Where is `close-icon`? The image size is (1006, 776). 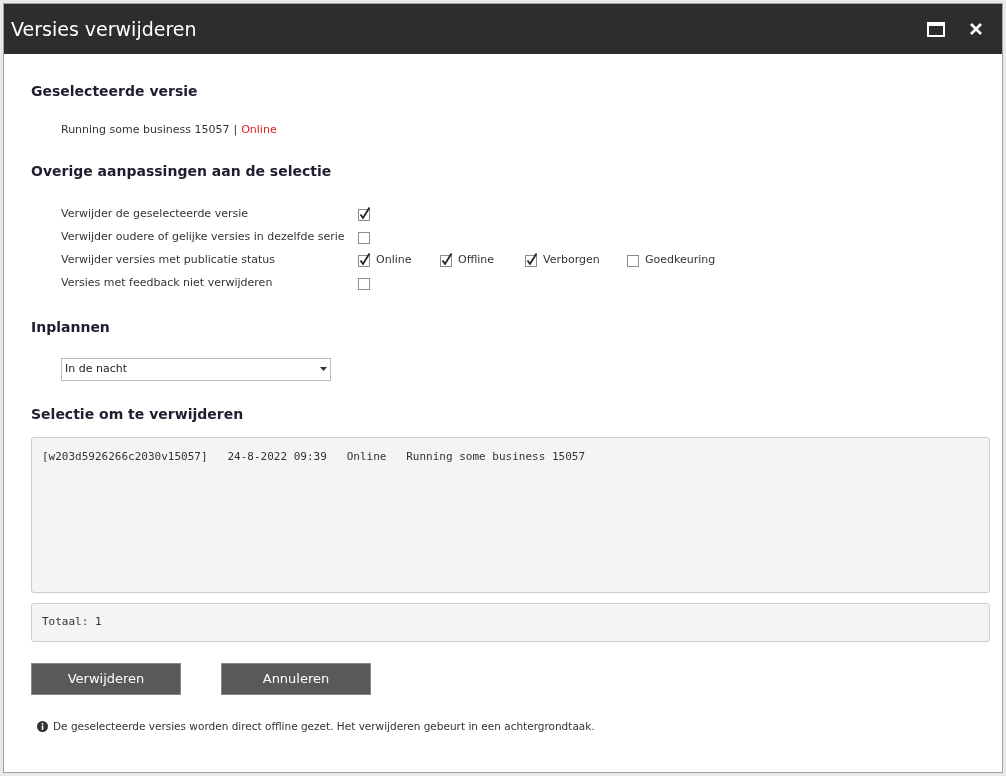
close-icon is located at coordinates (976, 29).